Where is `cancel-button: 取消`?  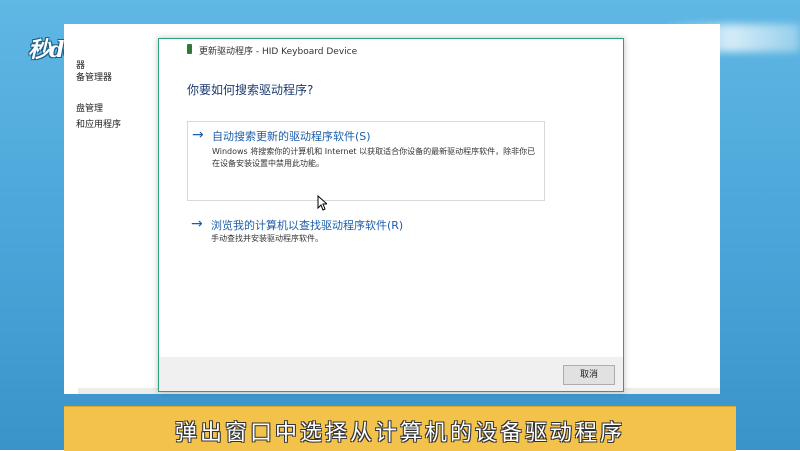 cancel-button: 取消 is located at coordinates (589, 375).